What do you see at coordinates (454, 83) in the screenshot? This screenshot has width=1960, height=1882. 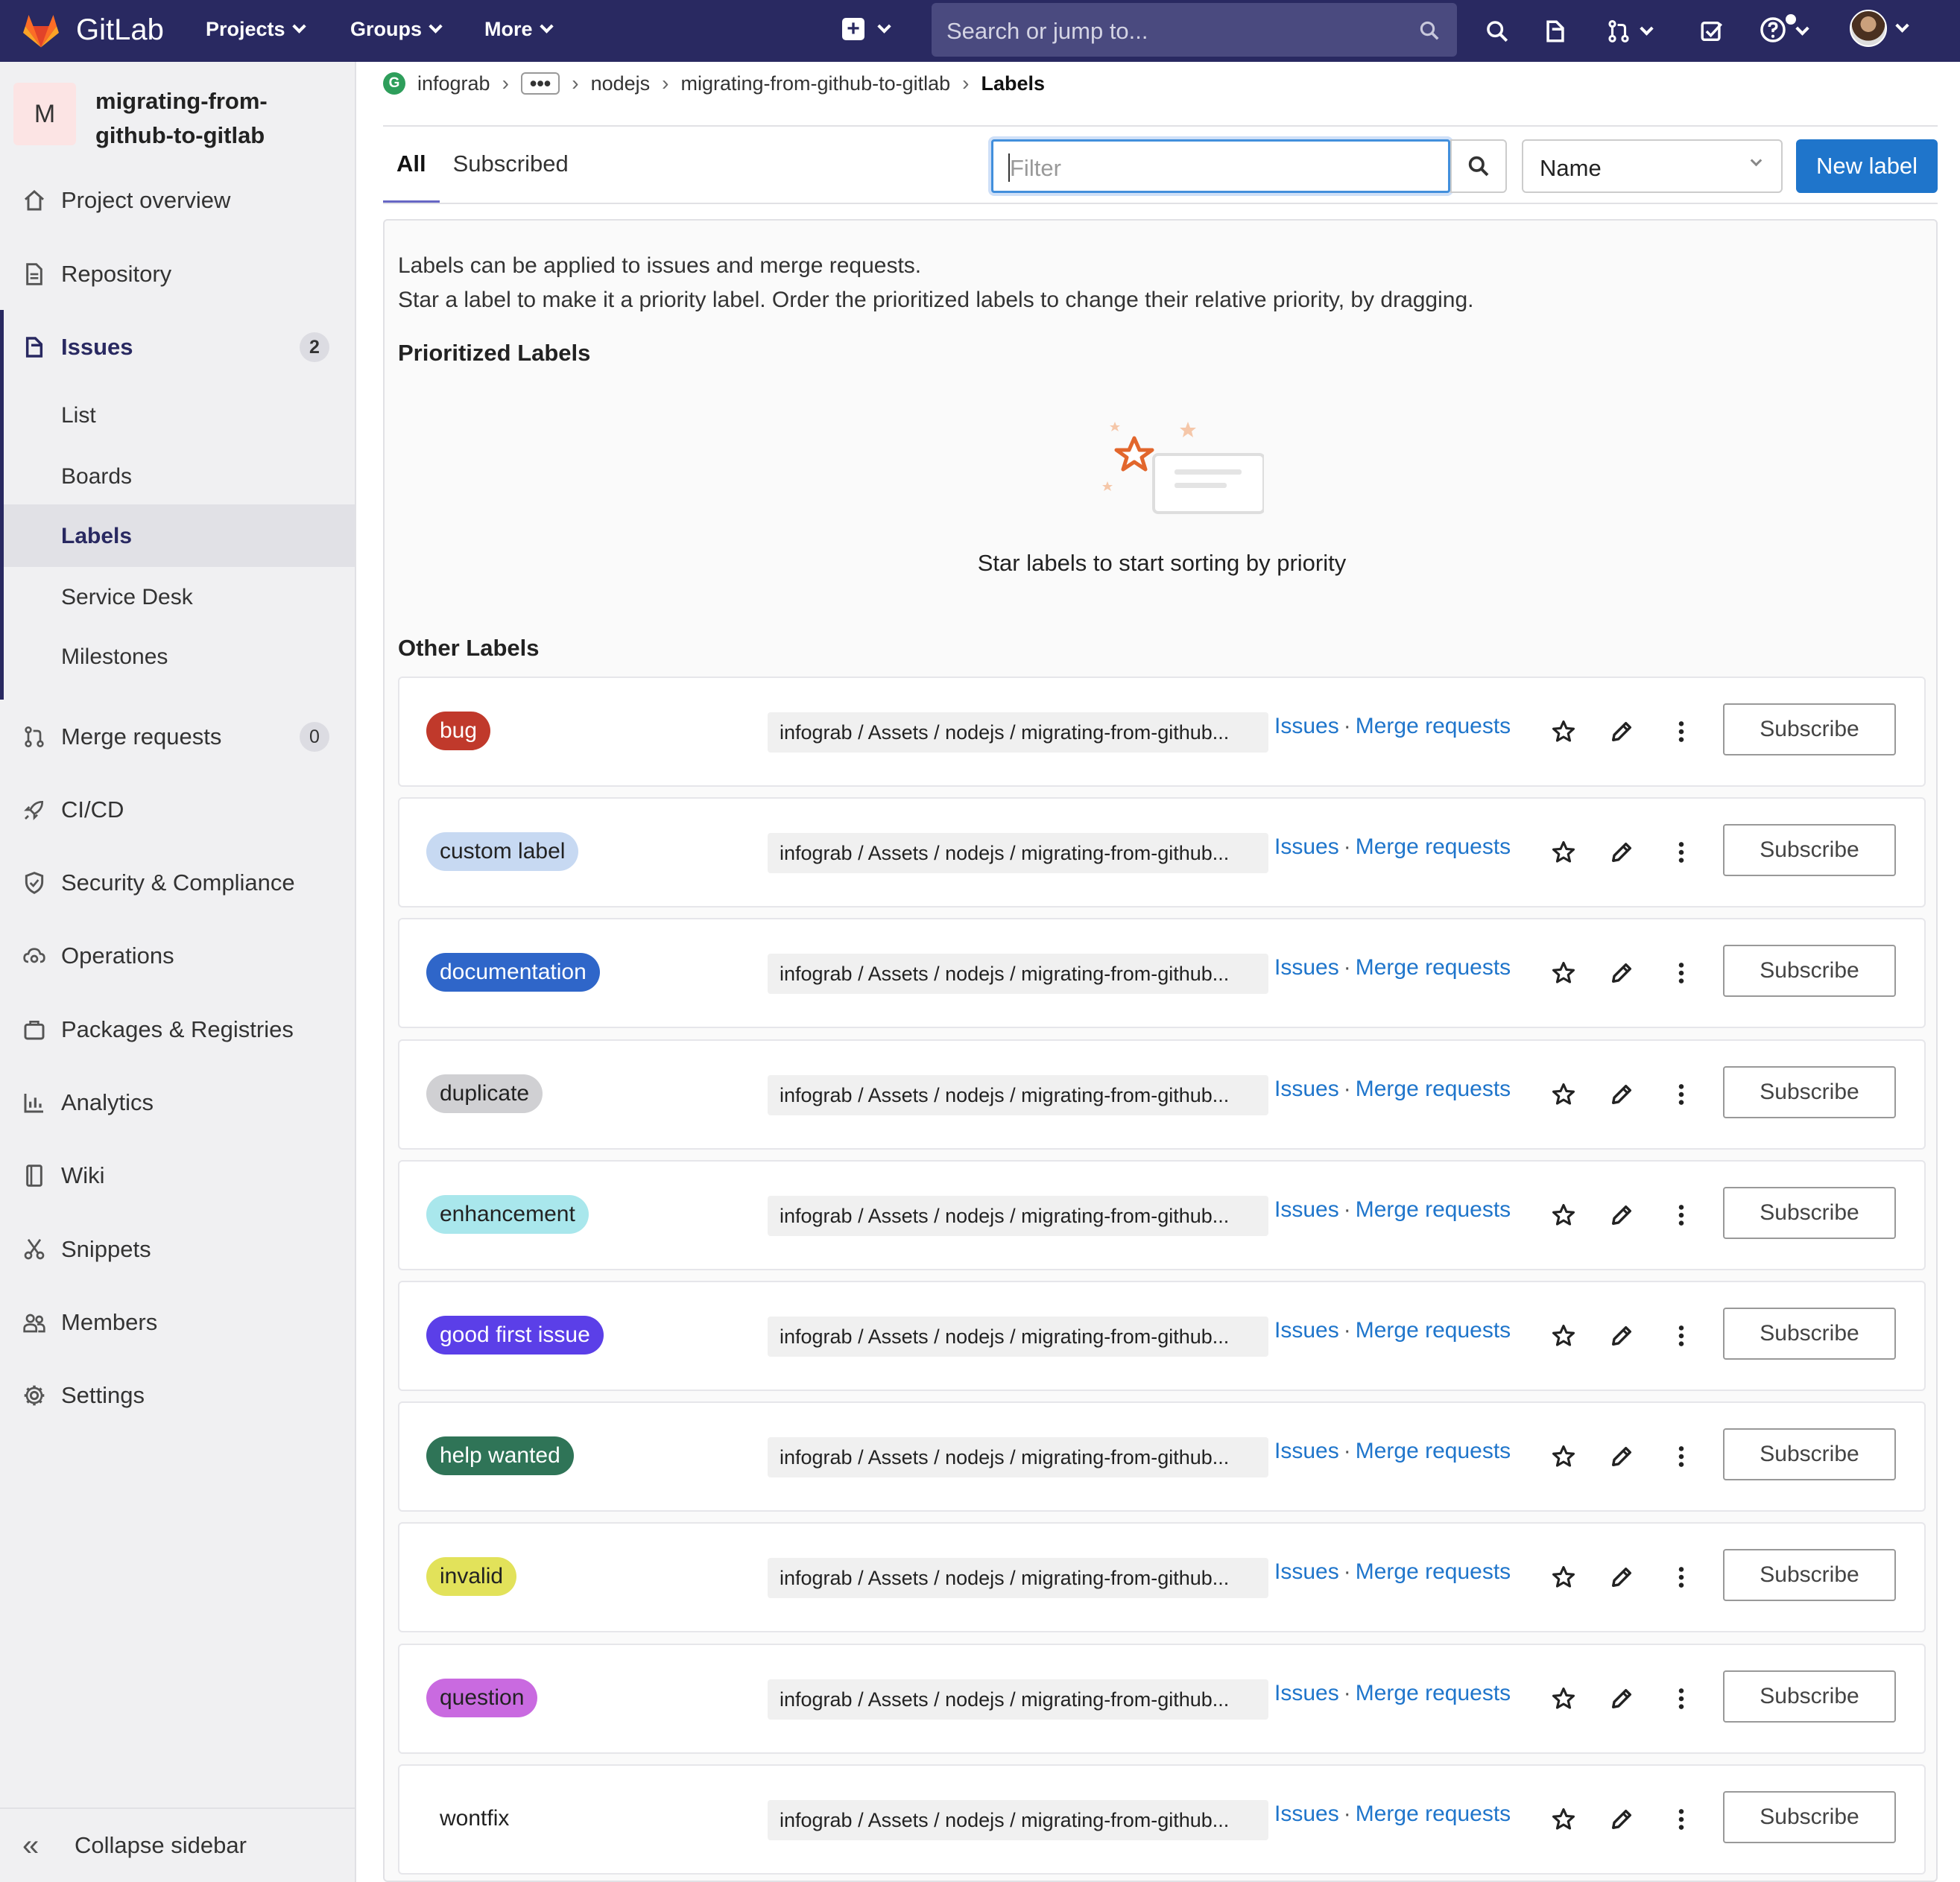 I see `breadcrumb-group: infograb` at bounding box center [454, 83].